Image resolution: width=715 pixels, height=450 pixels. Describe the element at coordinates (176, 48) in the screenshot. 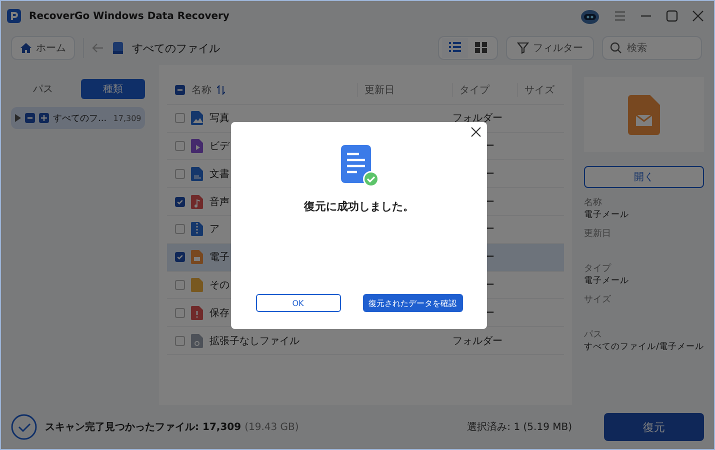

I see `location-label: すべてのファイル` at that location.